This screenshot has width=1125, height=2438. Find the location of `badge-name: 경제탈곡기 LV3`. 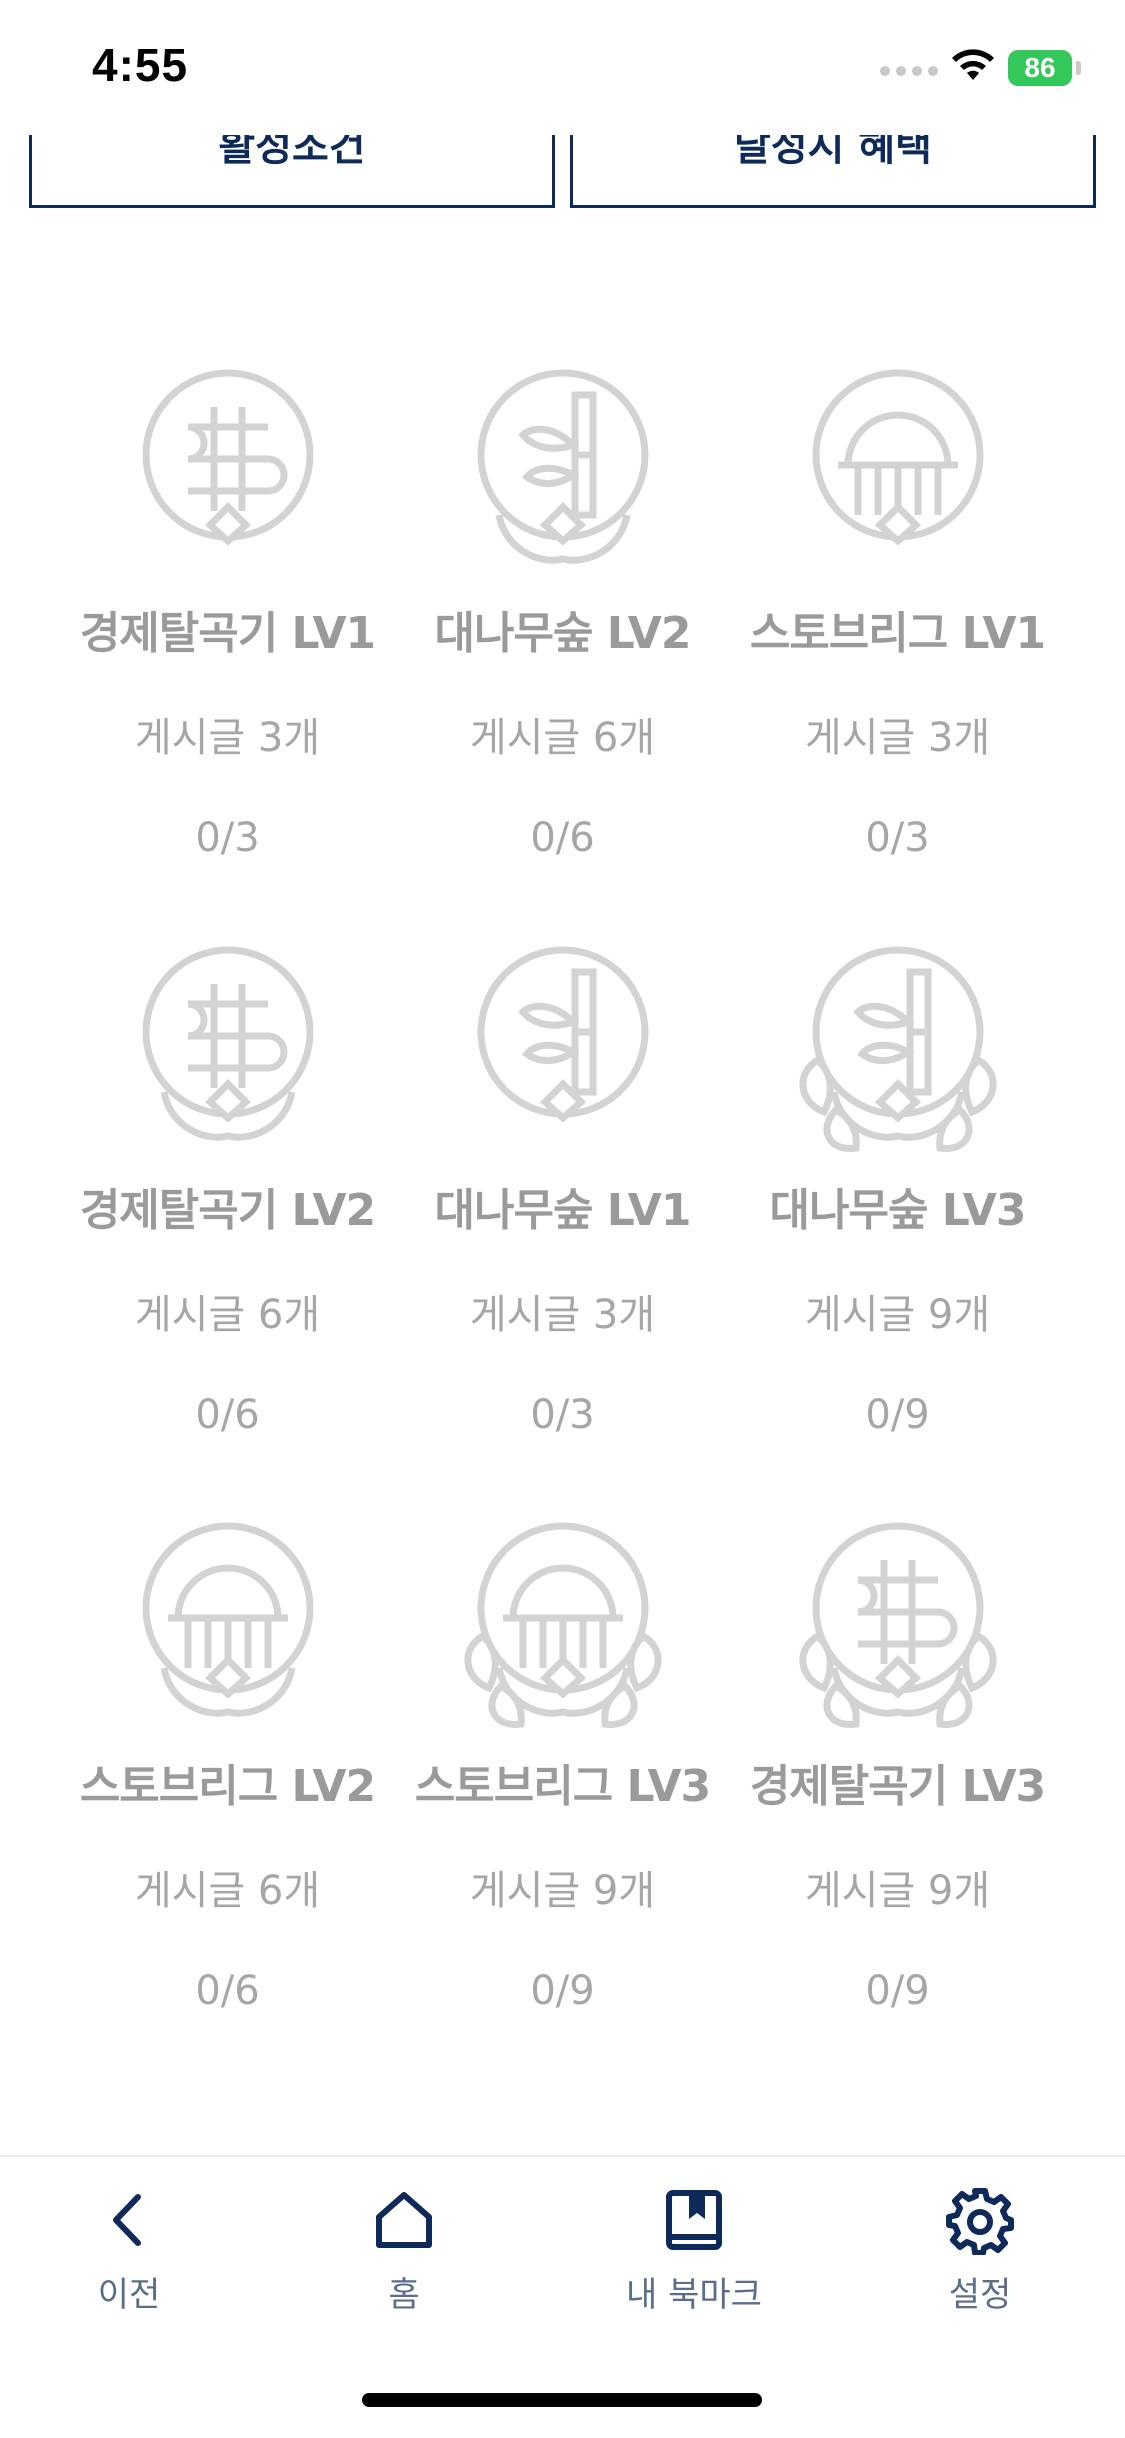

badge-name: 경제탈곡기 LV3 is located at coordinates (897, 1786).